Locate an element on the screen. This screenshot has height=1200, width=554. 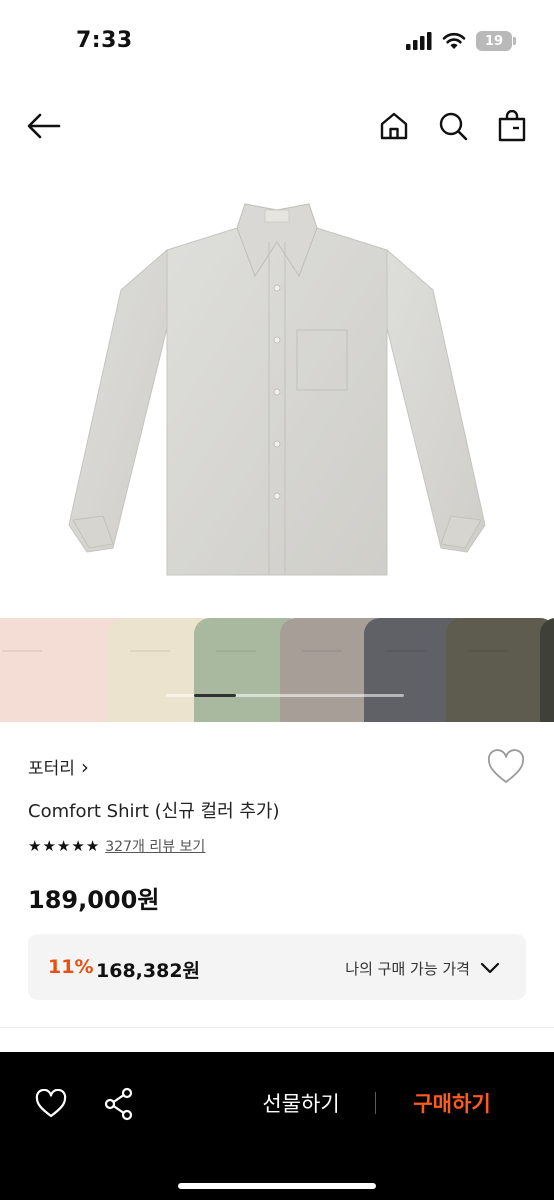
separator is located at coordinates (375, 1103).